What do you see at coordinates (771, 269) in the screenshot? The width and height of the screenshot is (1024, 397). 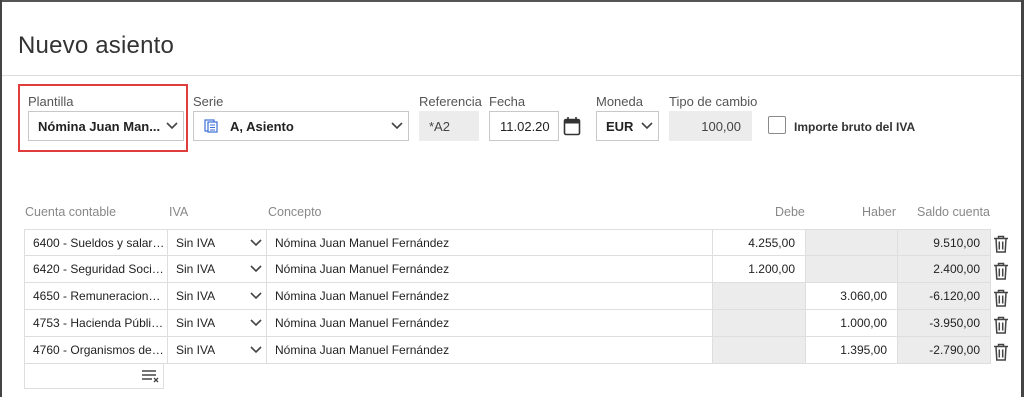 I see `debe-text: 1.200,00` at bounding box center [771, 269].